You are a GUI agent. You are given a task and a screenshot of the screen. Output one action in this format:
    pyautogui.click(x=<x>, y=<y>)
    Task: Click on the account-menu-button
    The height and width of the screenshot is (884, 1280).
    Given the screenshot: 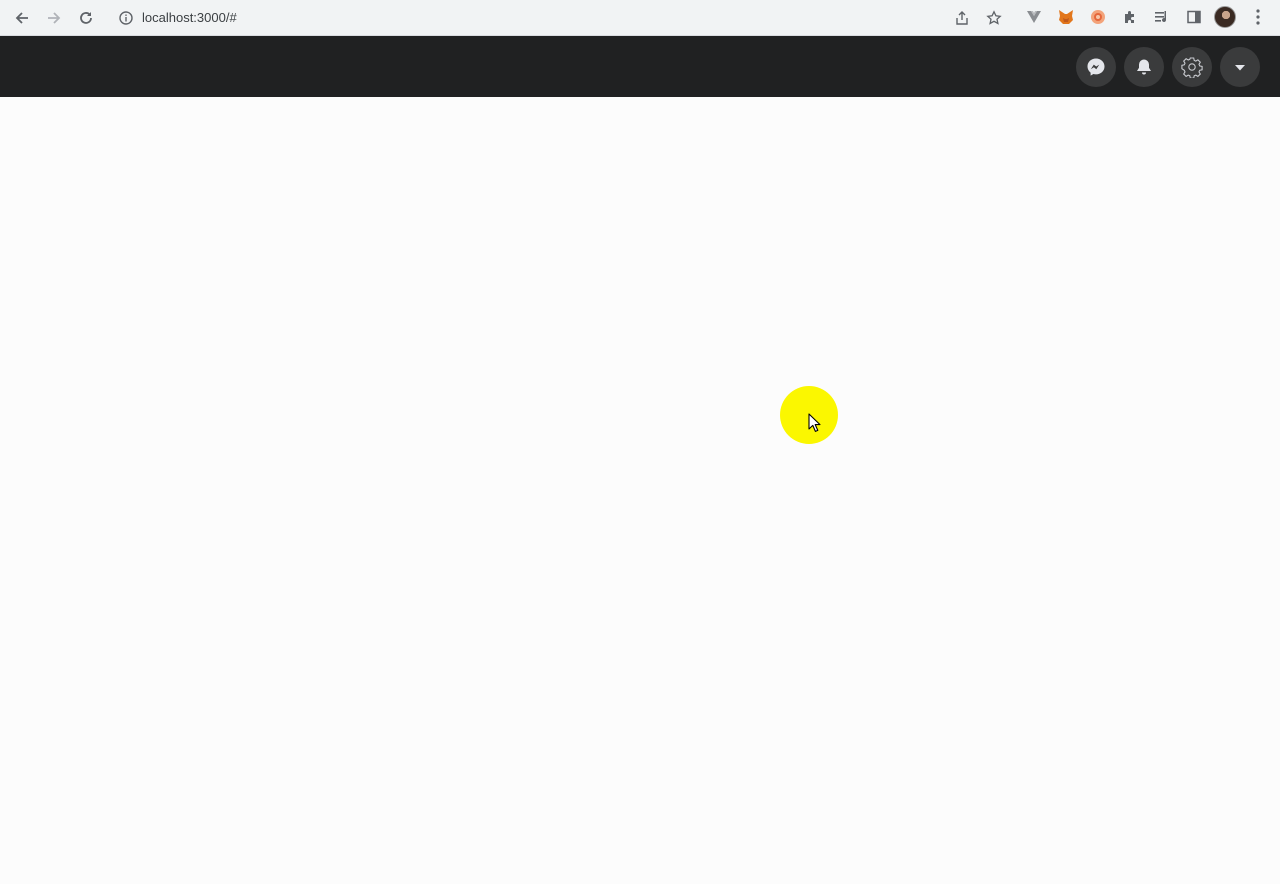 What is the action you would take?
    pyautogui.click(x=1240, y=67)
    